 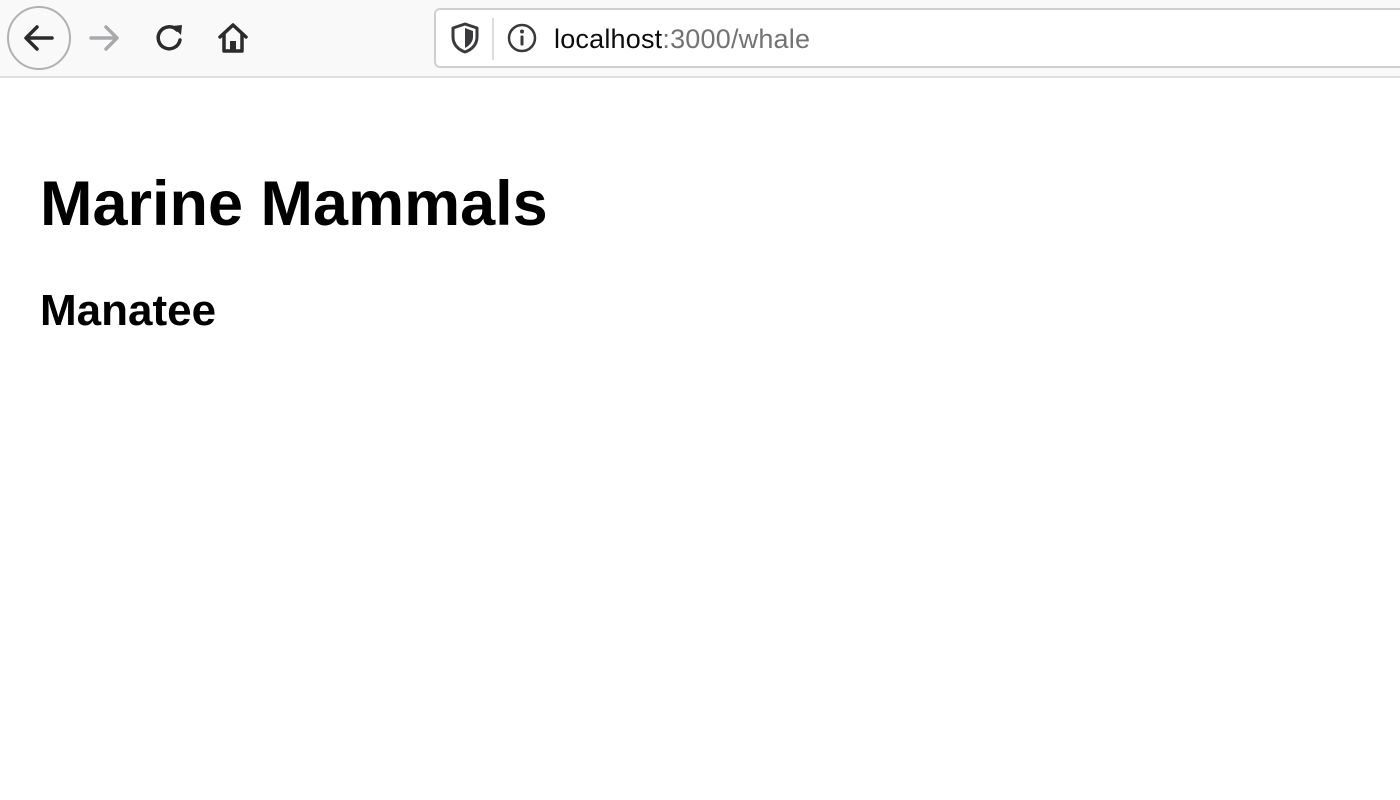 I want to click on reload-button, so click(x=170, y=38).